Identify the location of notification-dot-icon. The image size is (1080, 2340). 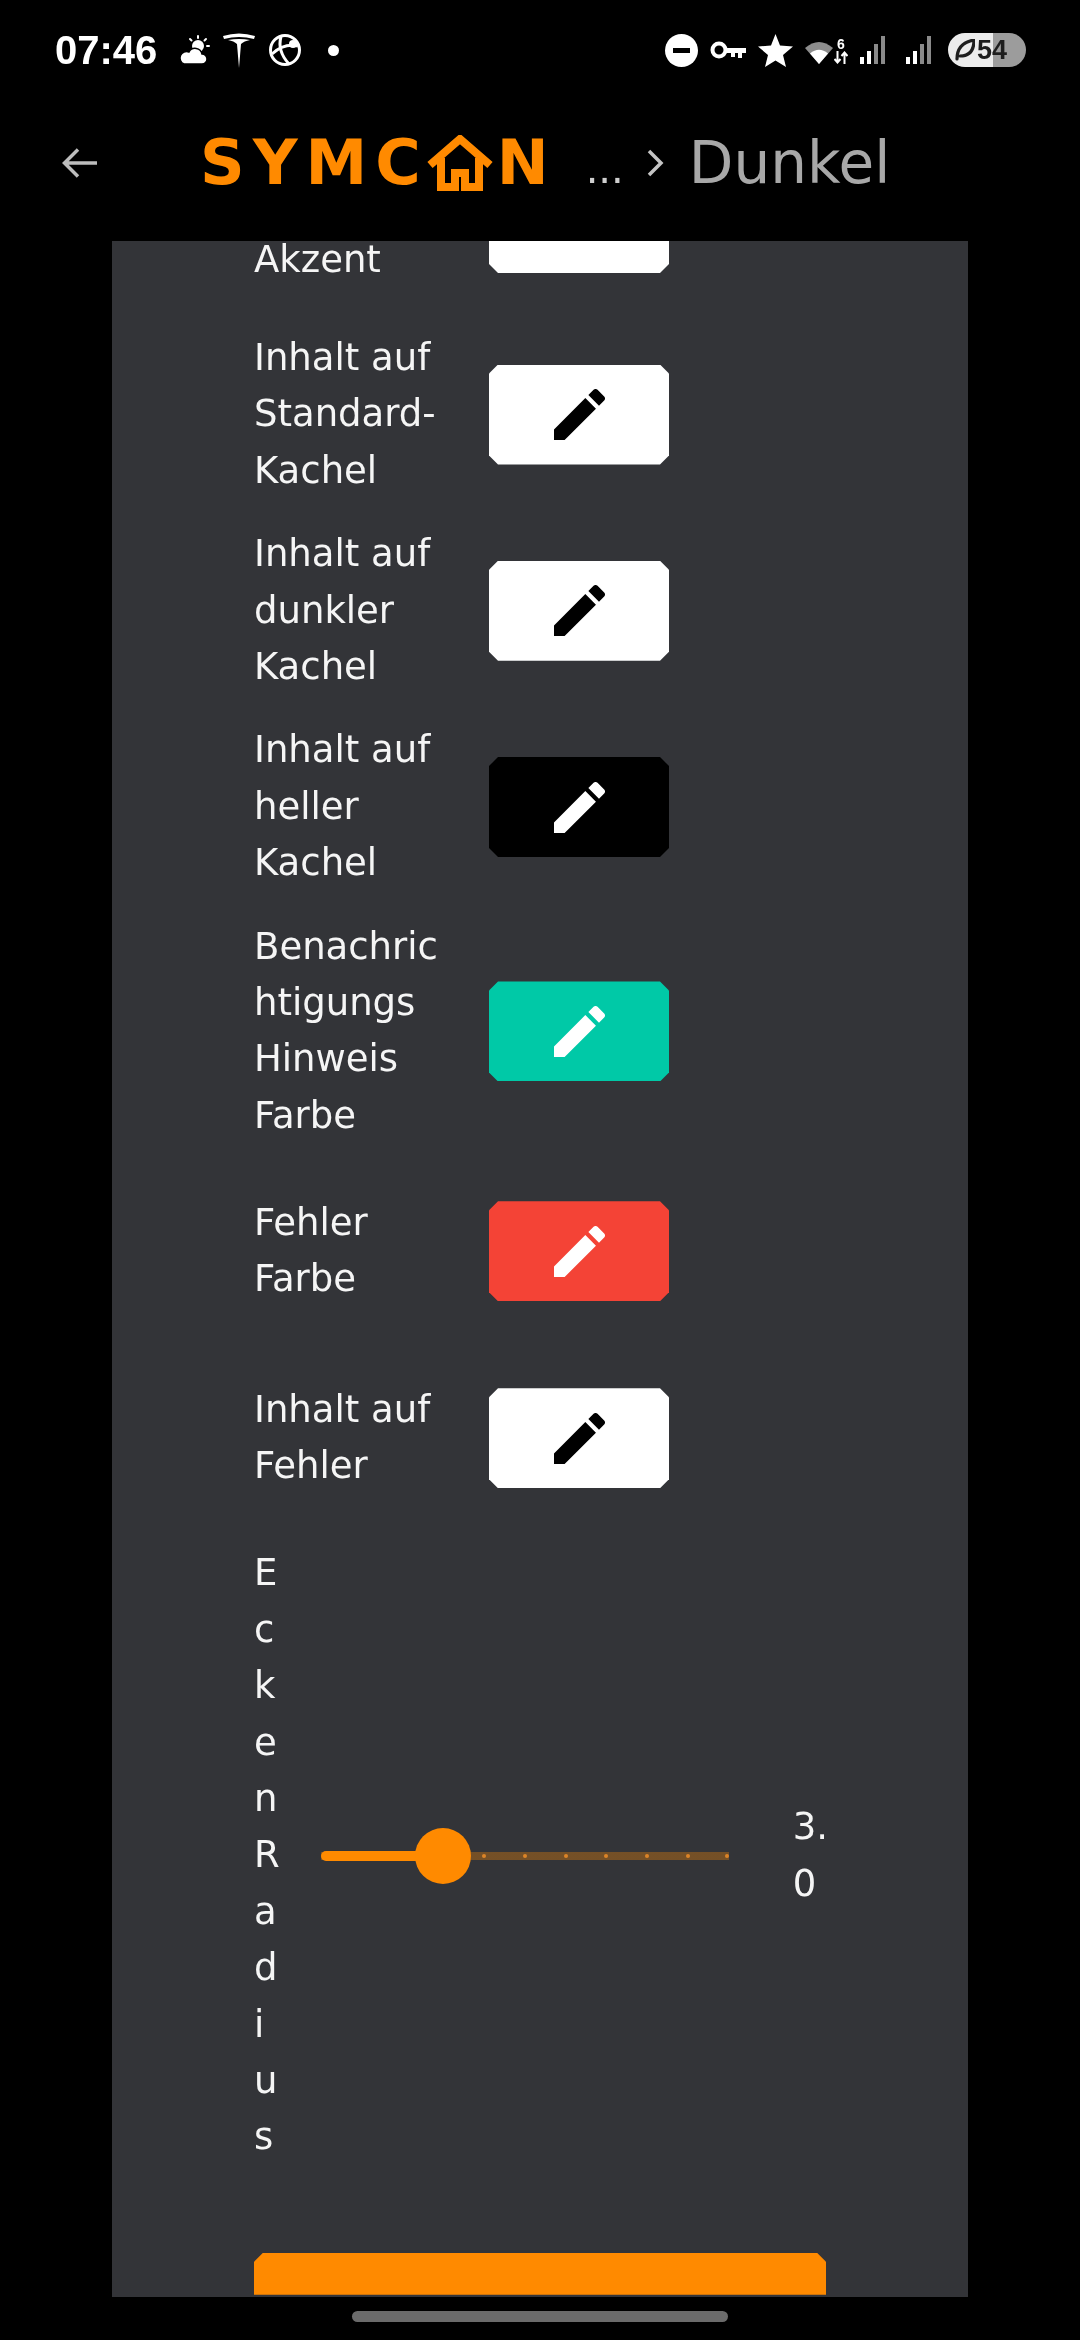
(334, 50).